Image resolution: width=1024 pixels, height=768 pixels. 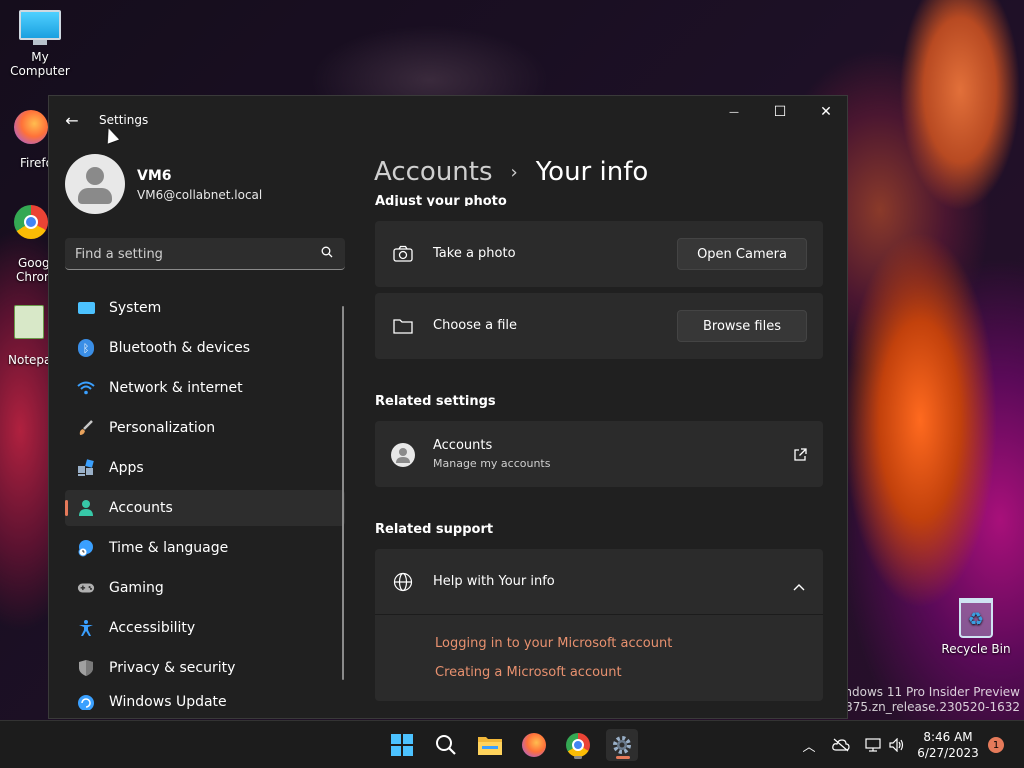 I want to click on chrome-button, so click(x=578, y=745).